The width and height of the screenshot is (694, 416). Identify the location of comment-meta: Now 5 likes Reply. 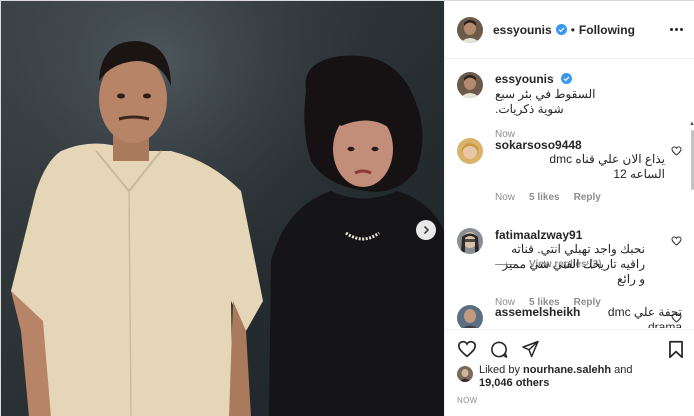
(588, 197).